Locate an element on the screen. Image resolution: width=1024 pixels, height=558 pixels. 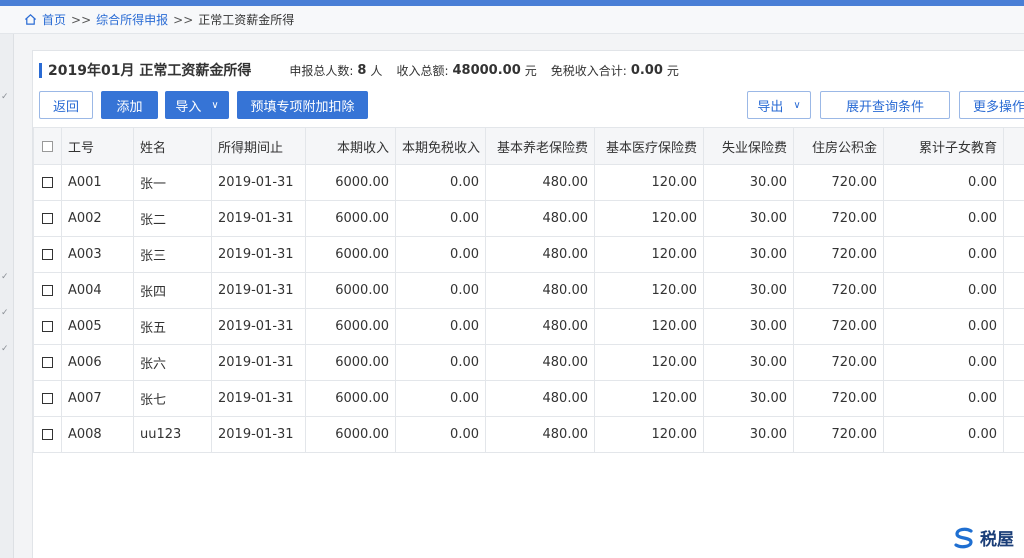
table-cell: A006 is located at coordinates (97, 362).